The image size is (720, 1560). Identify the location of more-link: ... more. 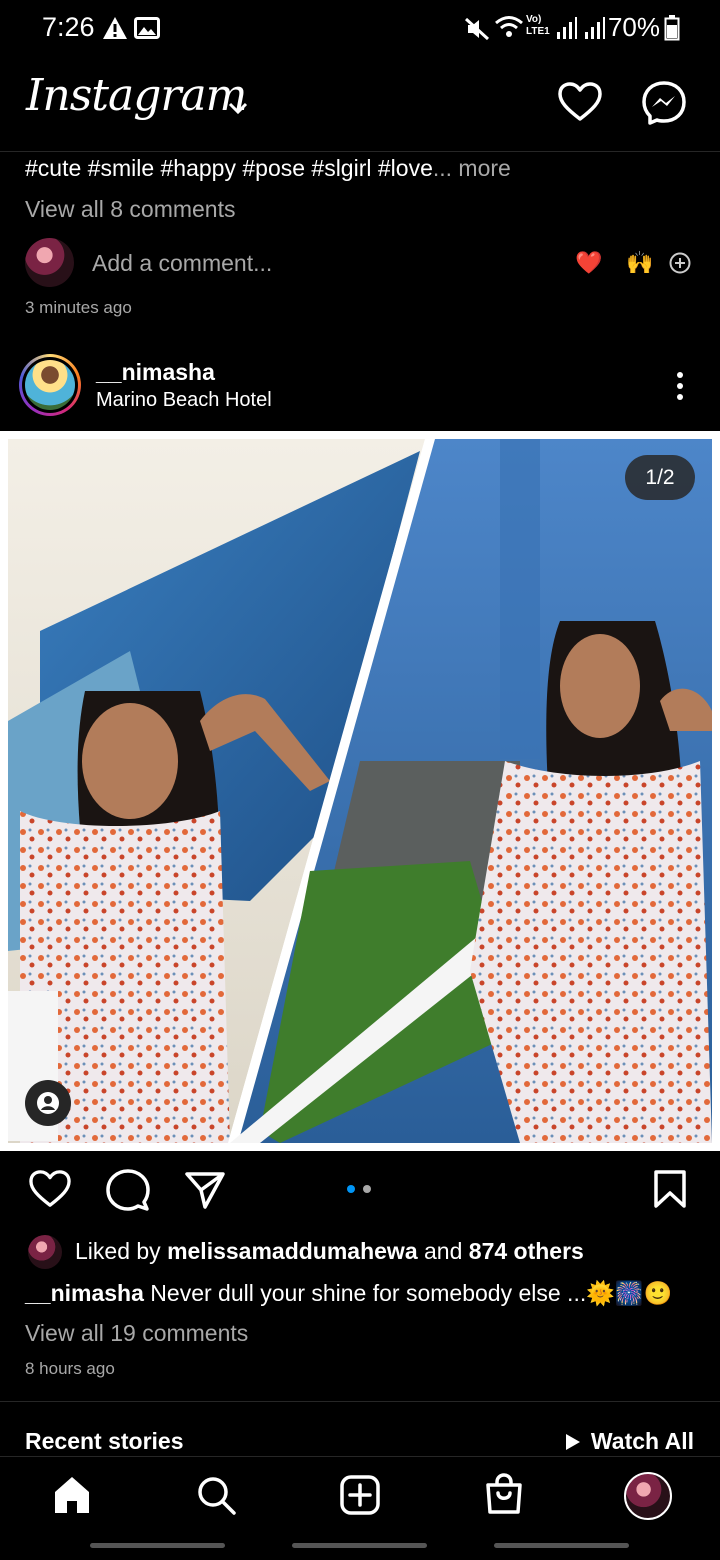
(472, 168).